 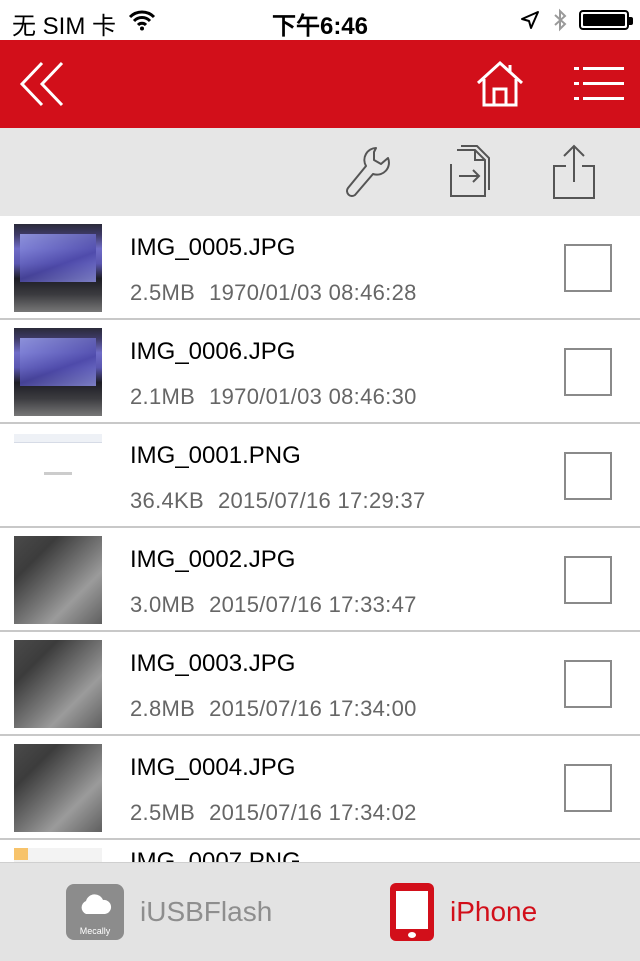 I want to click on file-row: IMG_0003.JPG 2.8MB 2015/07/16 17:34:00, so click(x=320, y=684).